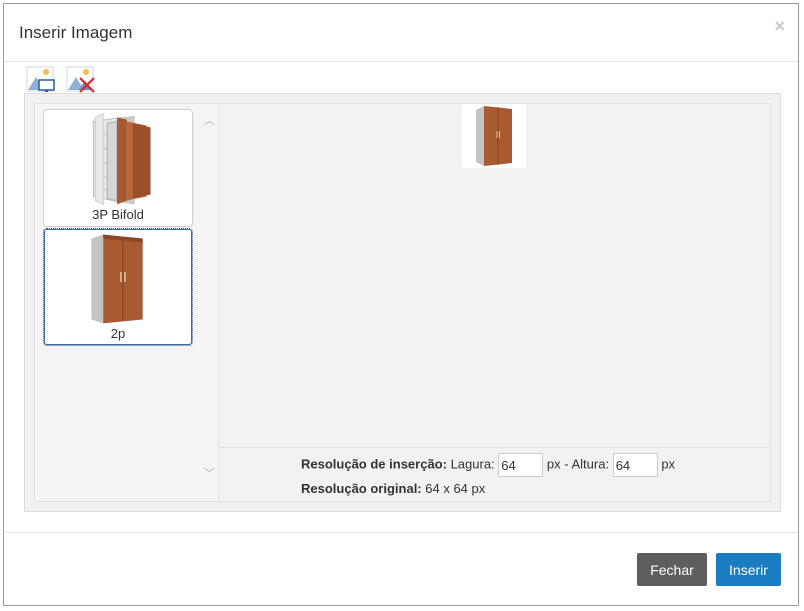  What do you see at coordinates (374, 464) in the screenshot?
I see `insert-resolution-label: Resolução de inserção:` at bounding box center [374, 464].